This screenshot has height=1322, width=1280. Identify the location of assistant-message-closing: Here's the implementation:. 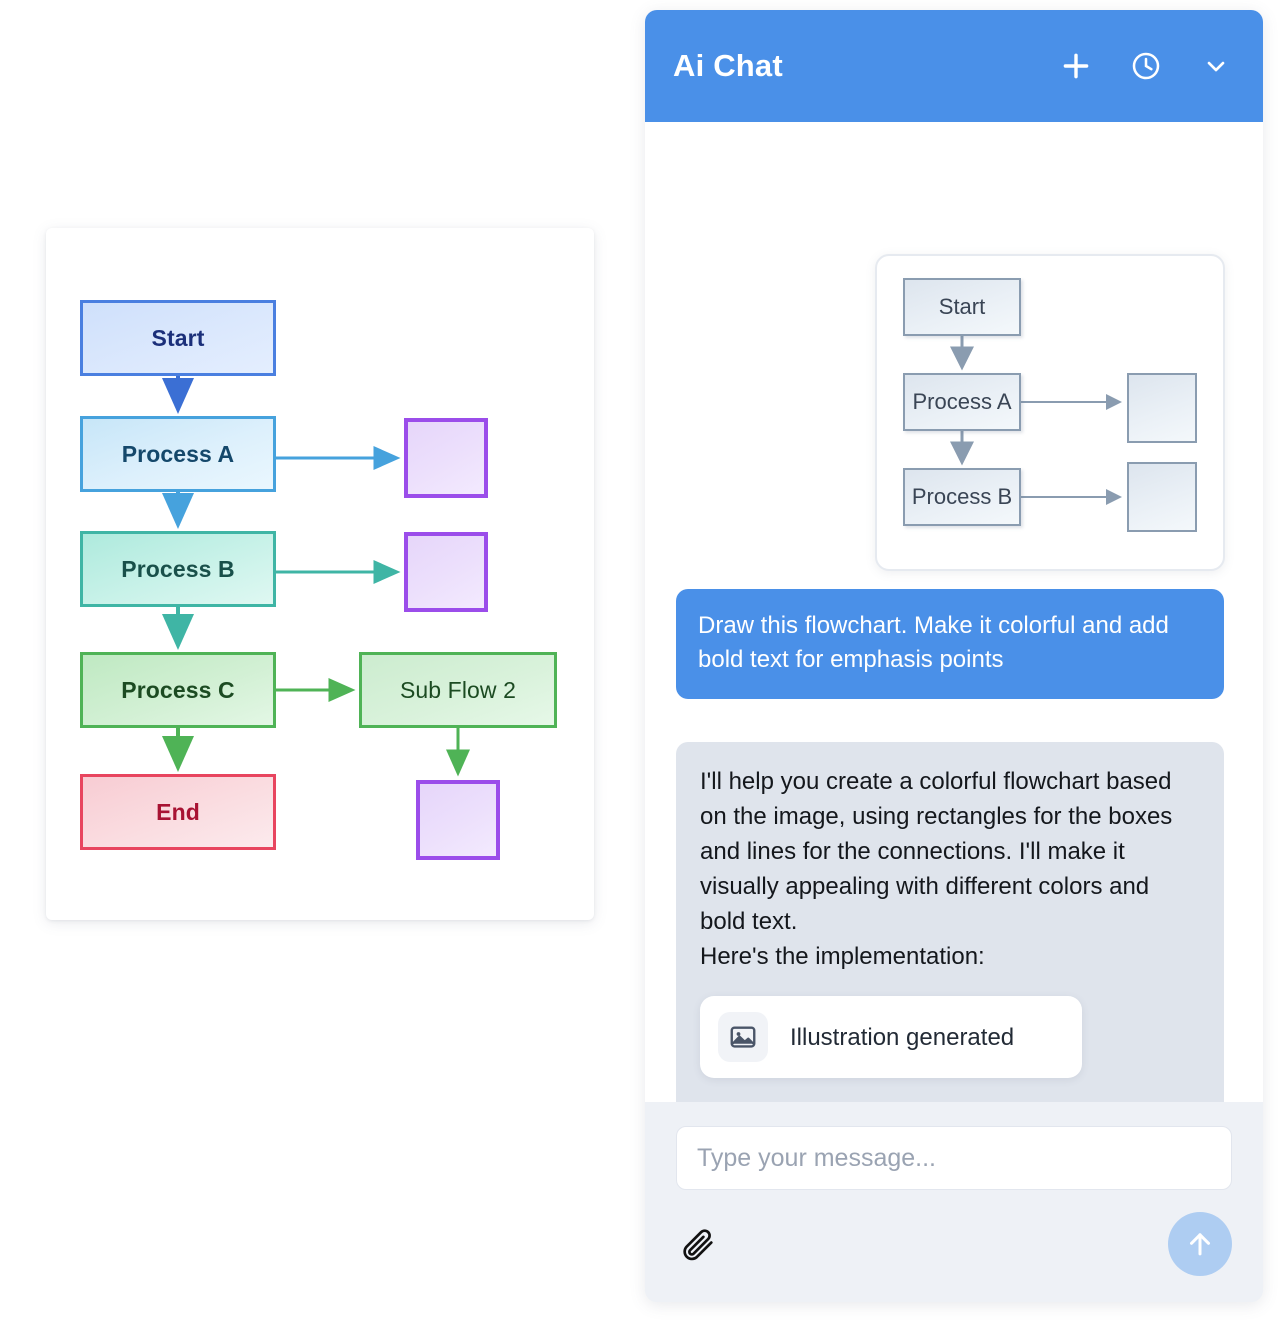
(842, 957).